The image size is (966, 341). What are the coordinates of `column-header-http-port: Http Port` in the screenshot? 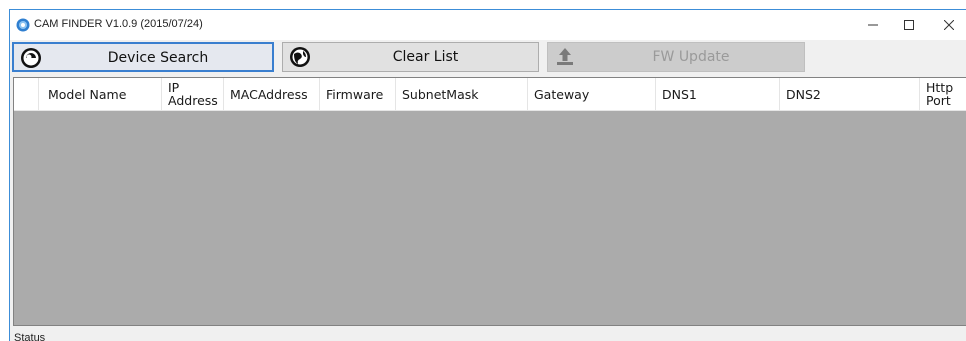 It's located at (943, 94).